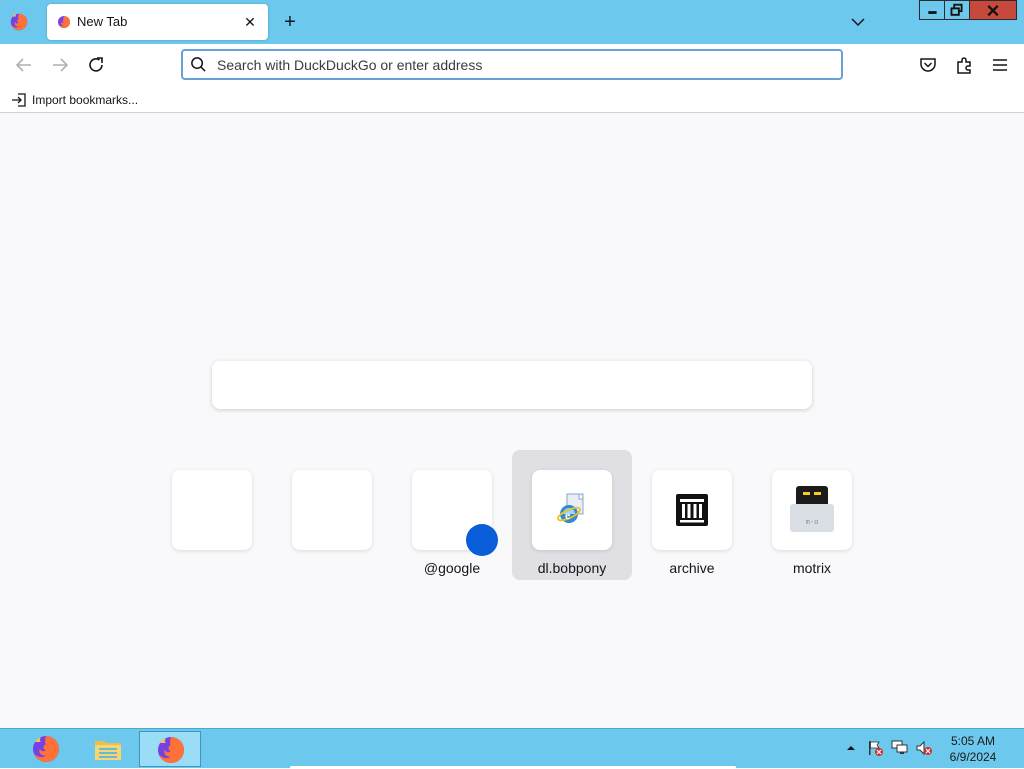 The image size is (1024, 769). I want to click on close-icon, so click(993, 10).